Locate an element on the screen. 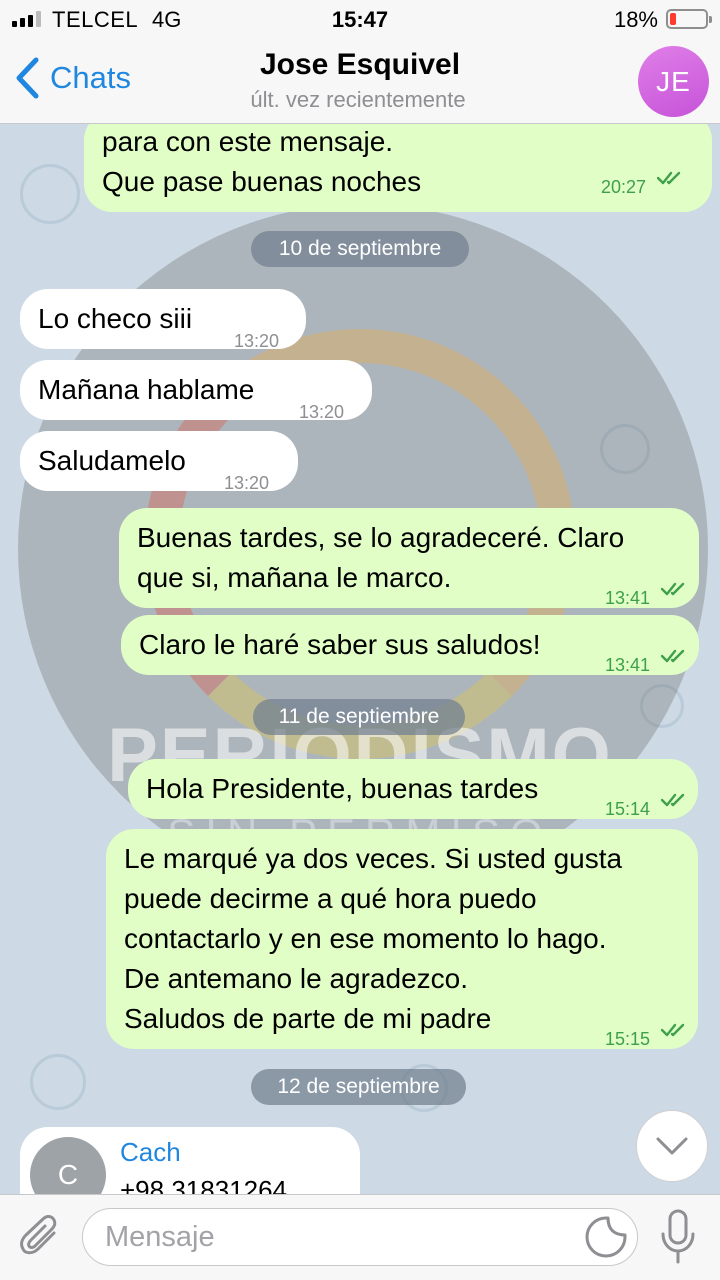 The height and width of the screenshot is (1280, 720). message-text-line: Saludos de parte de mi padre is located at coordinates (308, 1018).